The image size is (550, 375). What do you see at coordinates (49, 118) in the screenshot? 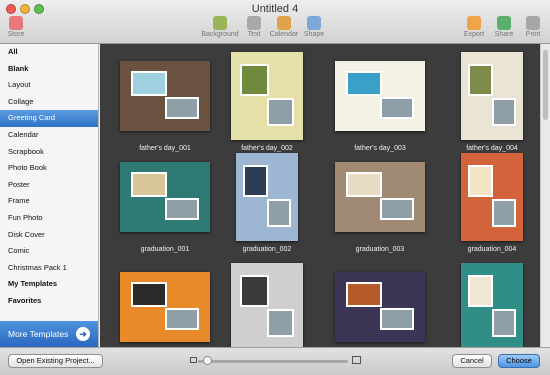
I see `sidebar-item-greeting-card: Greeting Card` at bounding box center [49, 118].